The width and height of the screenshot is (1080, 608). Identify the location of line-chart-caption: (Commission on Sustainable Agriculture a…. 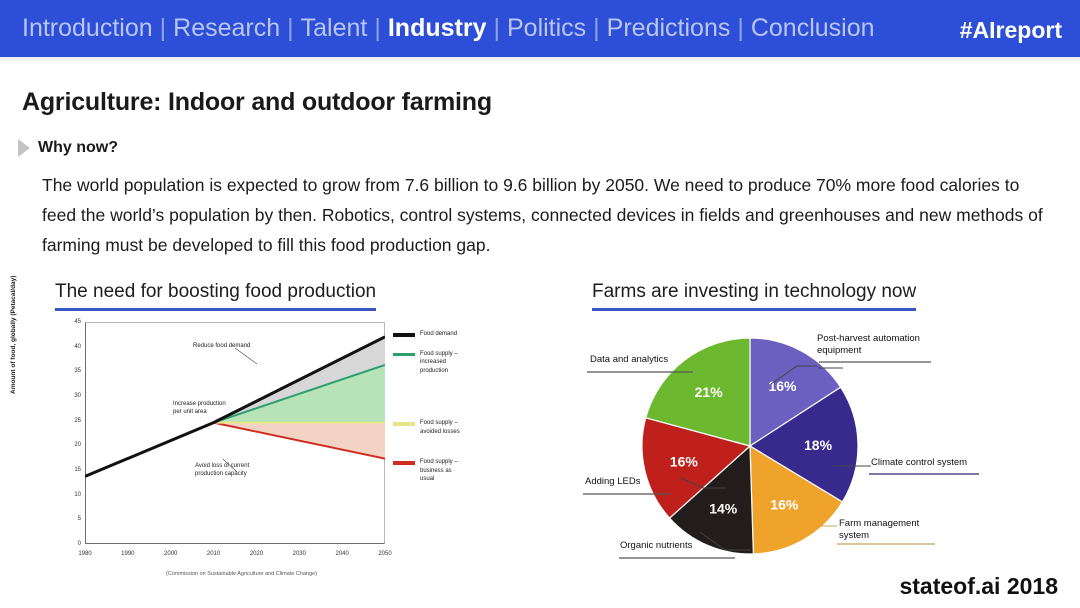
(242, 574).